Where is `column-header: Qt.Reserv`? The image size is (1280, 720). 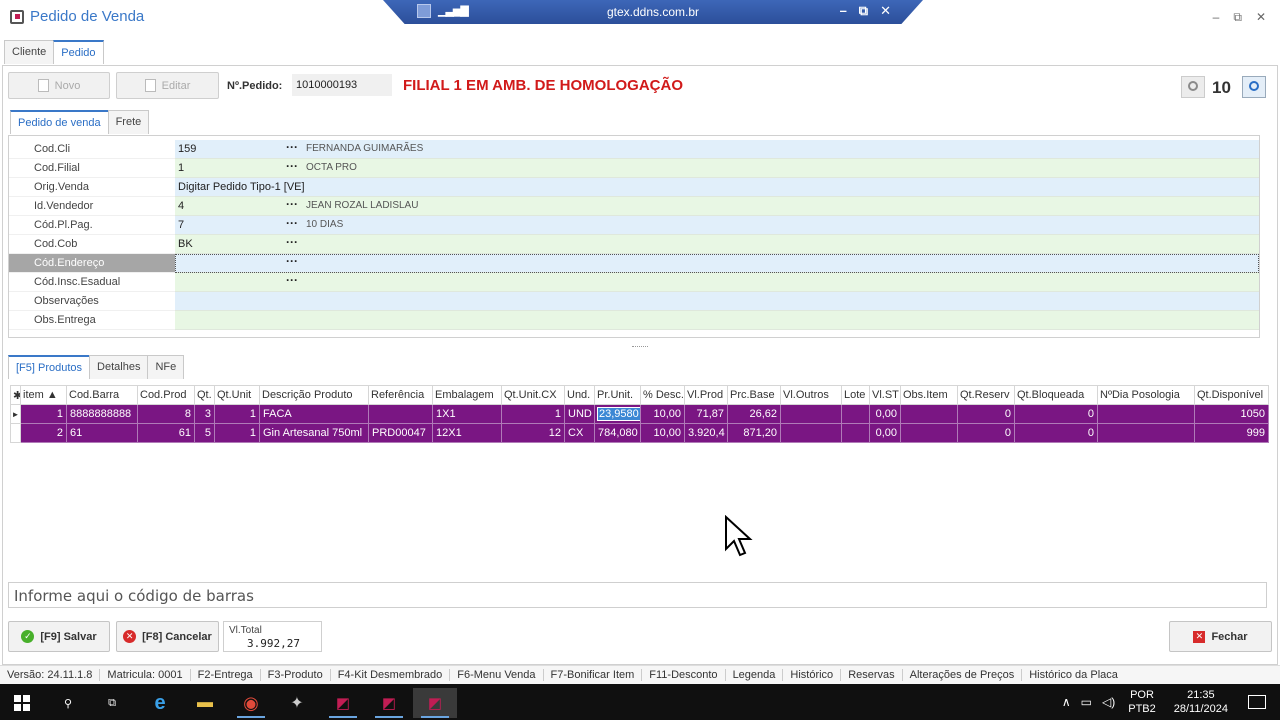
column-header: Qt.Reserv is located at coordinates (986, 395).